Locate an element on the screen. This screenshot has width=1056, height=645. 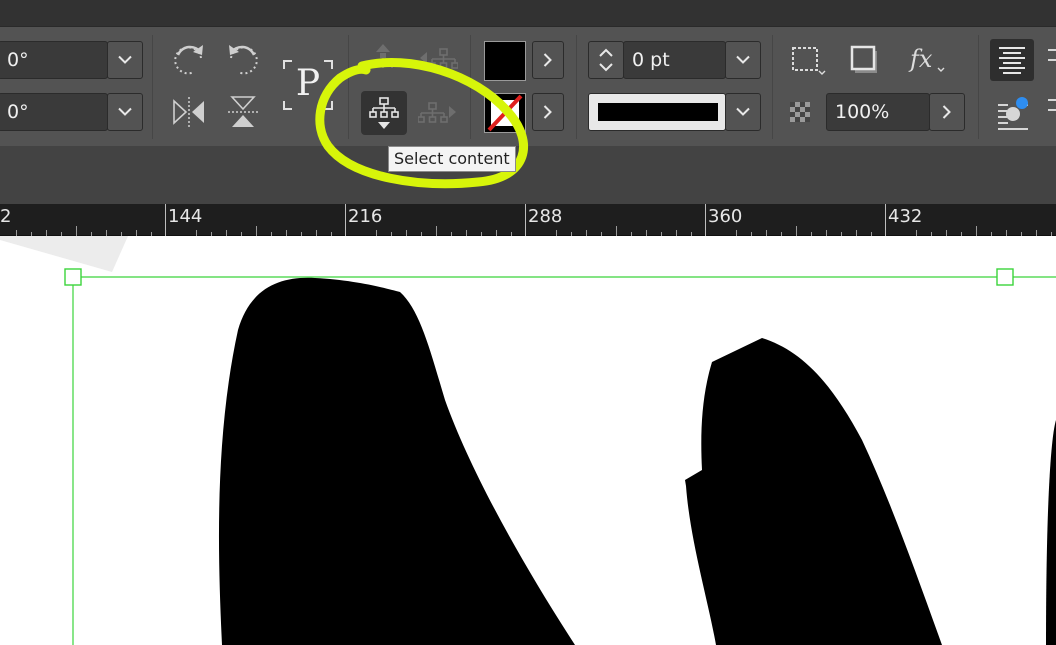
horizontal-ruler: 2 144 216 288 360 432 is located at coordinates (528, 220).